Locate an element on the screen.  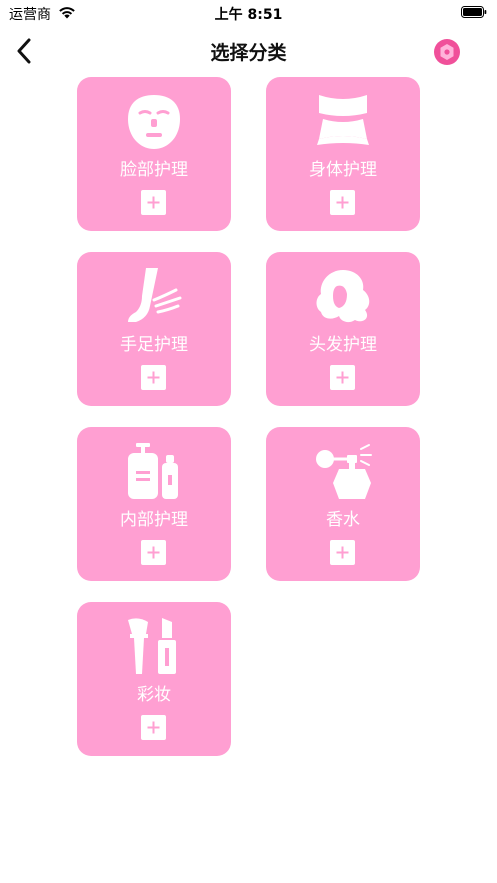
category-label: 内部护理 is located at coordinates (154, 520).